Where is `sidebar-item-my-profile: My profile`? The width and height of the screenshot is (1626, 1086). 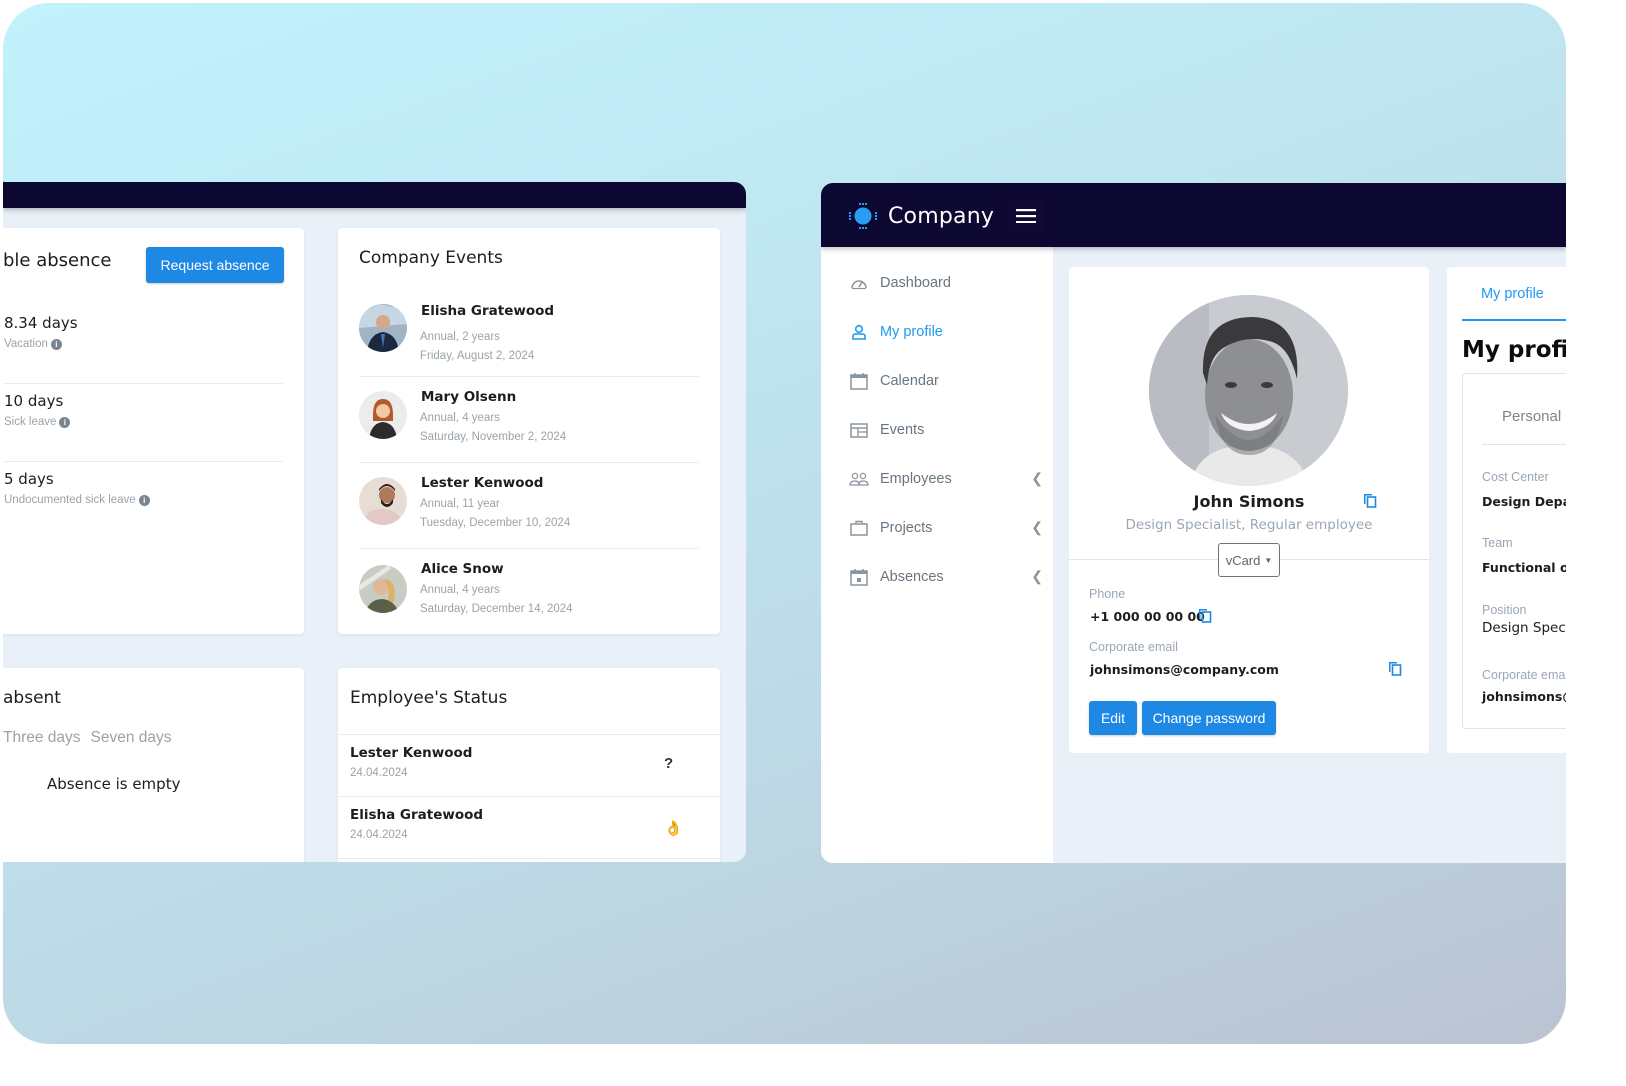
sidebar-item-my-profile: My profile is located at coordinates (939, 332).